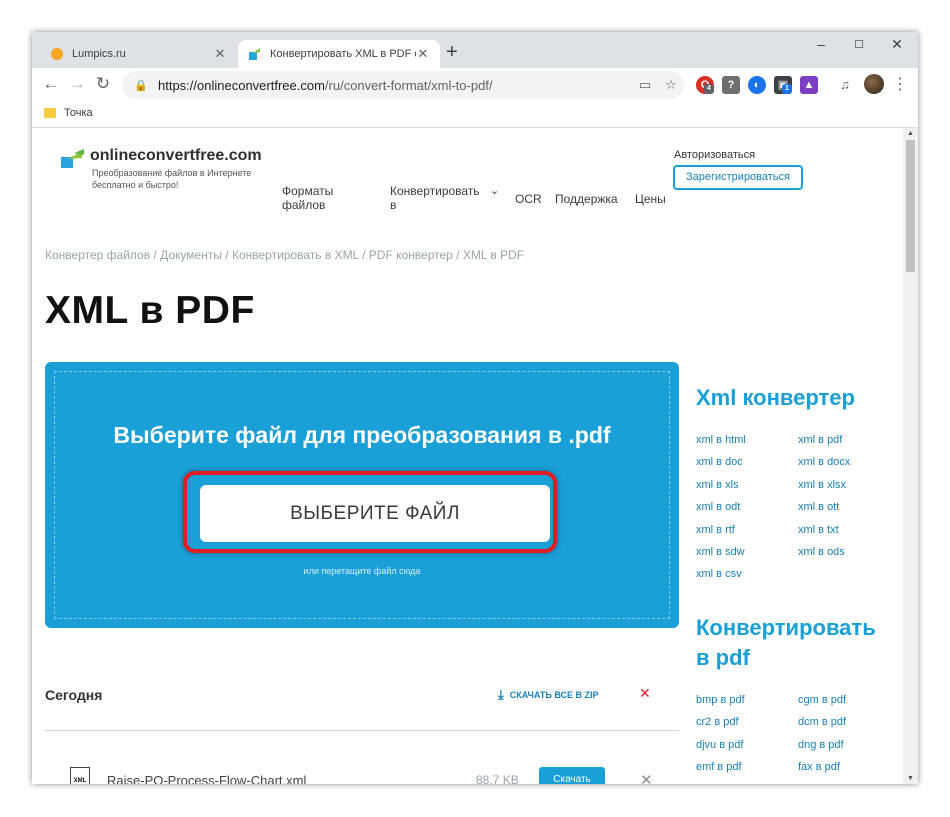 Image resolution: width=950 pixels, height=817 pixels. What do you see at coordinates (787, 89) in the screenshot?
I see `extension-badge: 1` at bounding box center [787, 89].